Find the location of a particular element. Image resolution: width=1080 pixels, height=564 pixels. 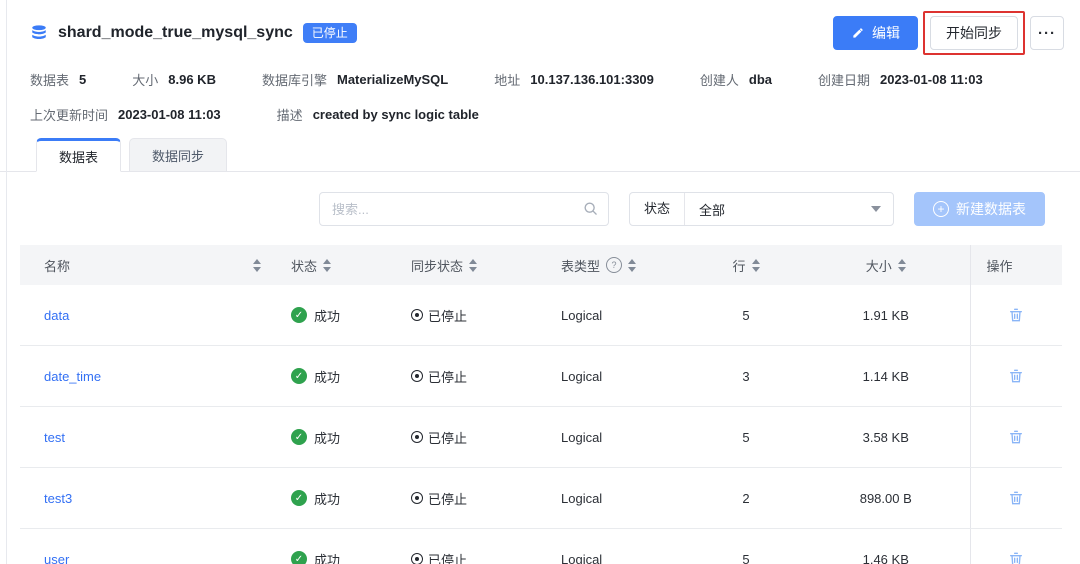

ellipsis-icon: ··· is located at coordinates (1047, 33).